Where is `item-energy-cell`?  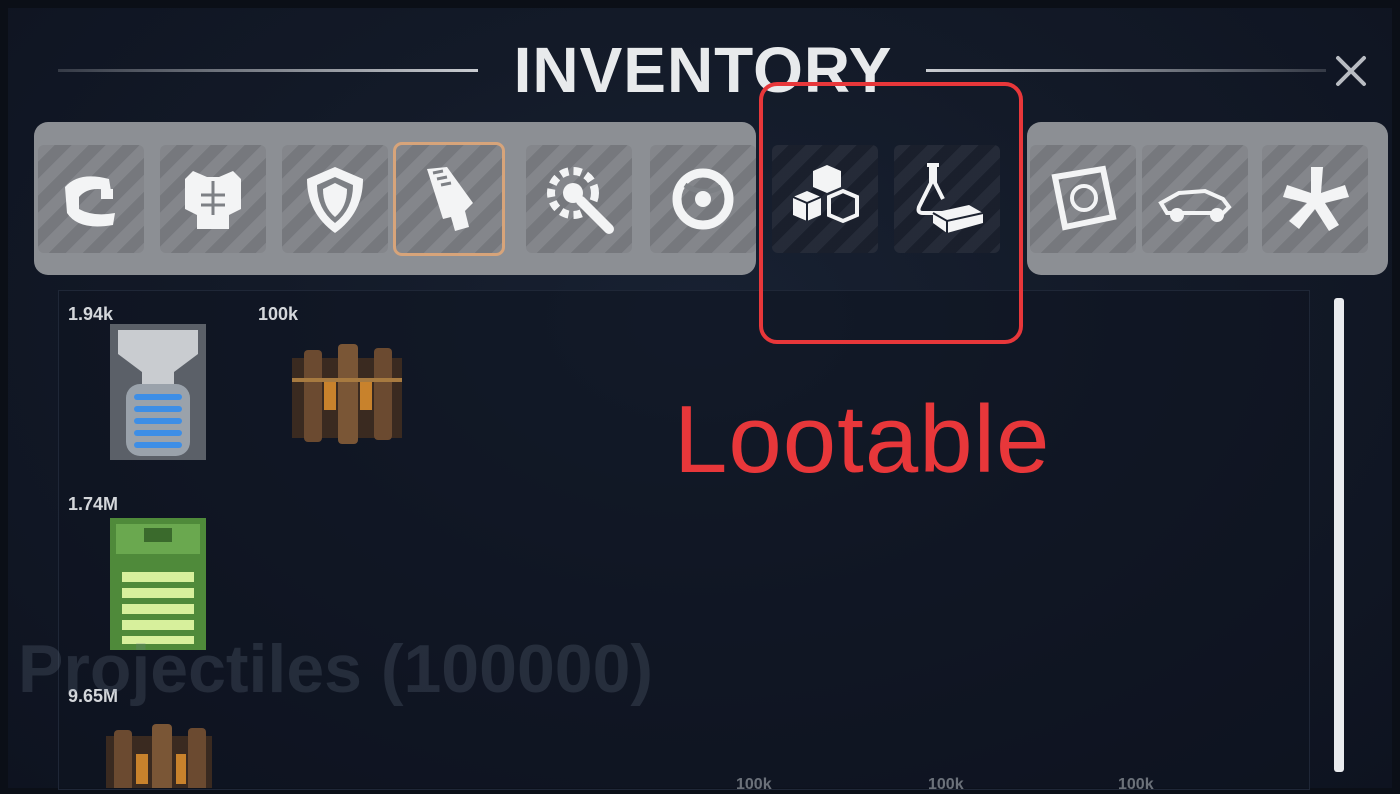
item-energy-cell is located at coordinates (158, 392).